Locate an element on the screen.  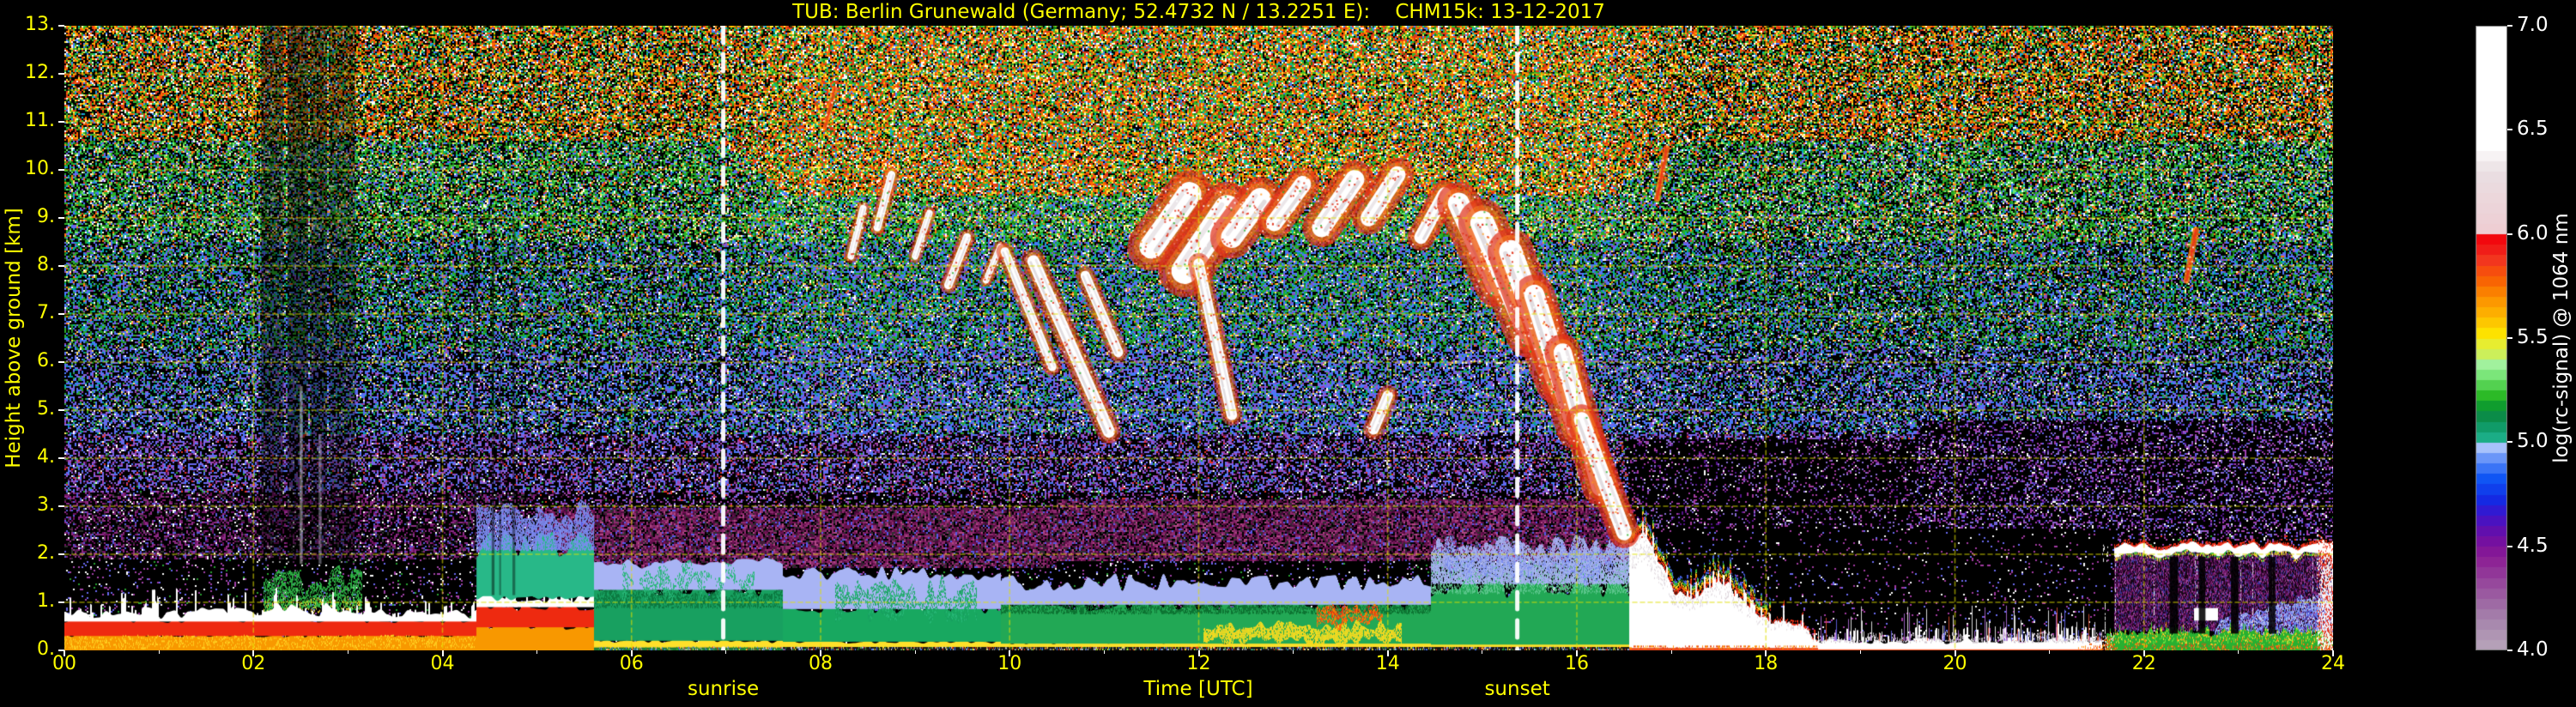
x-axis-label: Time [UTC] is located at coordinates (1198, 689).